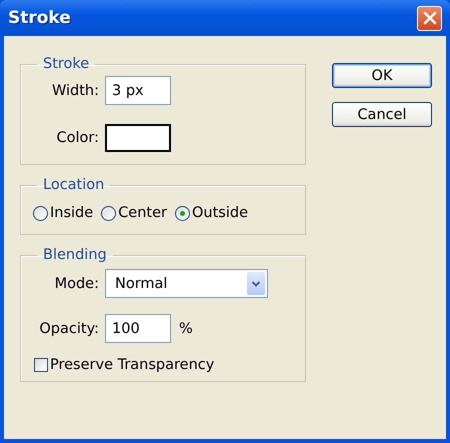 The width and height of the screenshot is (450, 443). I want to click on close-icon, so click(429, 18).